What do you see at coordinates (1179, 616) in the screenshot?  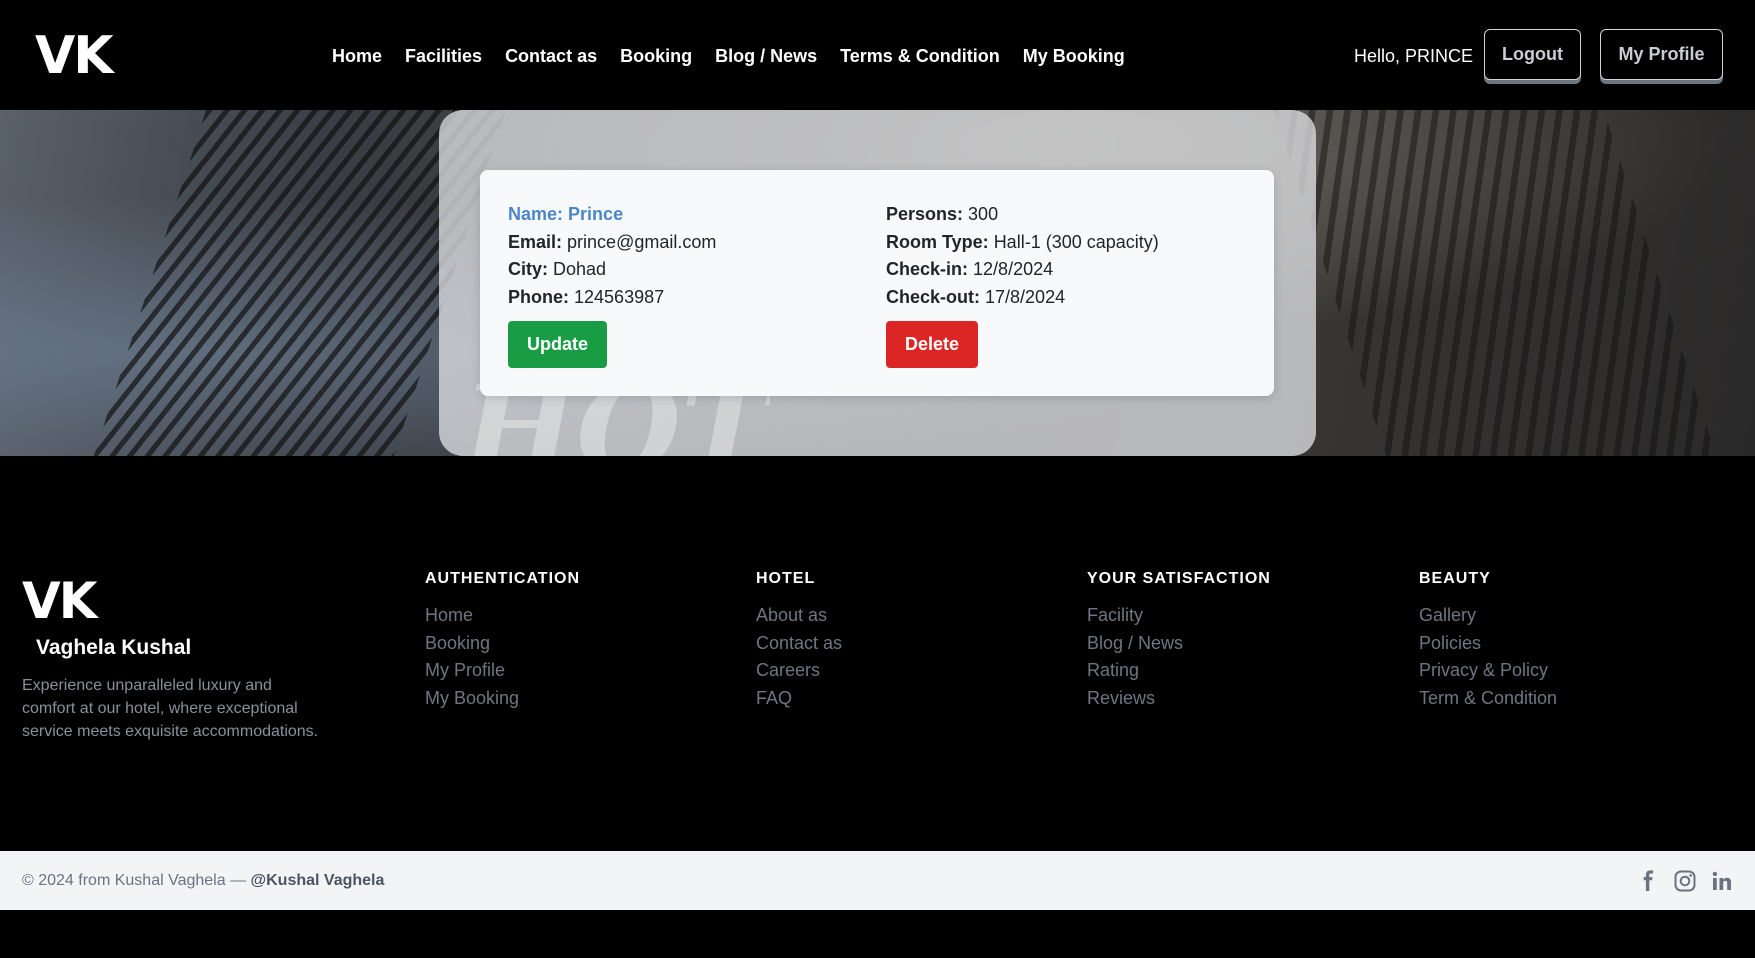 I see `footer-link-facility: Facility` at bounding box center [1179, 616].